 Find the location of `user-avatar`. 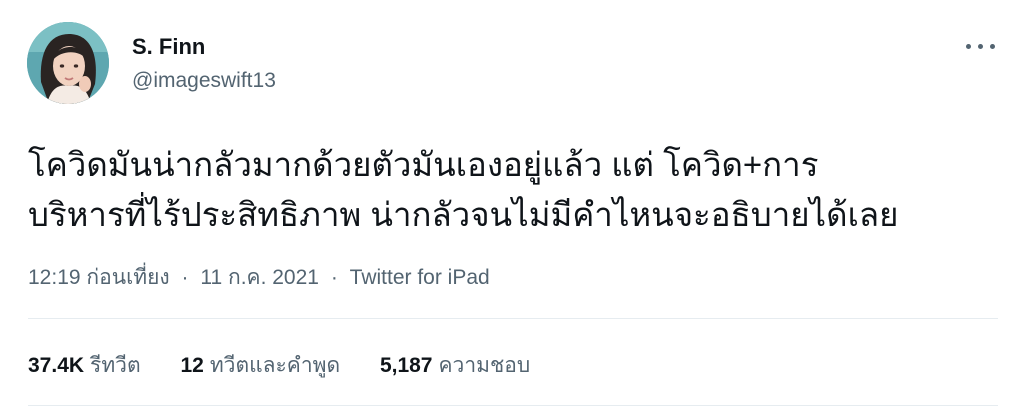

user-avatar is located at coordinates (68, 63).